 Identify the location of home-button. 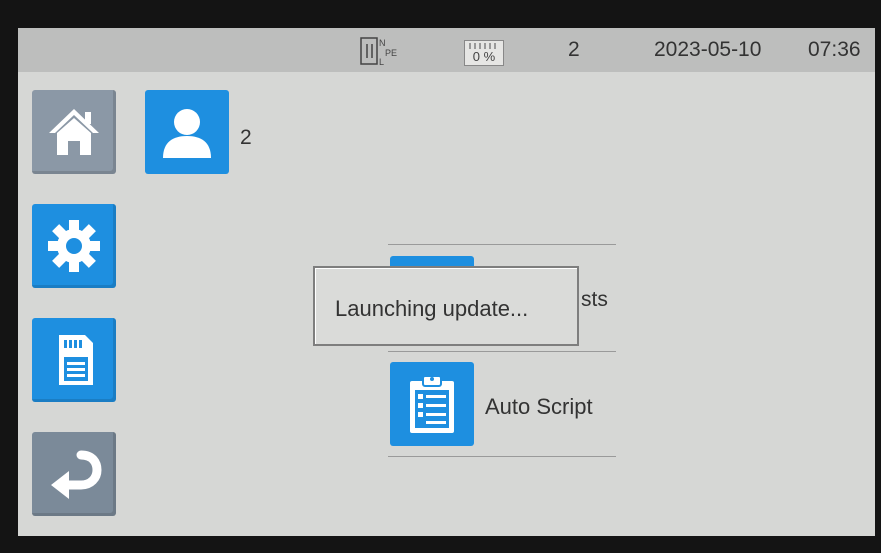
(74, 132).